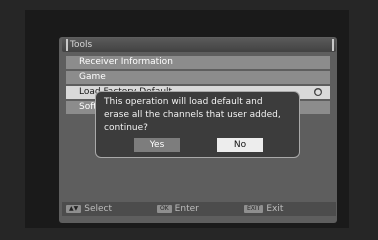 This screenshot has height=240, width=378. What do you see at coordinates (92, 77) in the screenshot?
I see `menu-item-label: Game` at bounding box center [92, 77].